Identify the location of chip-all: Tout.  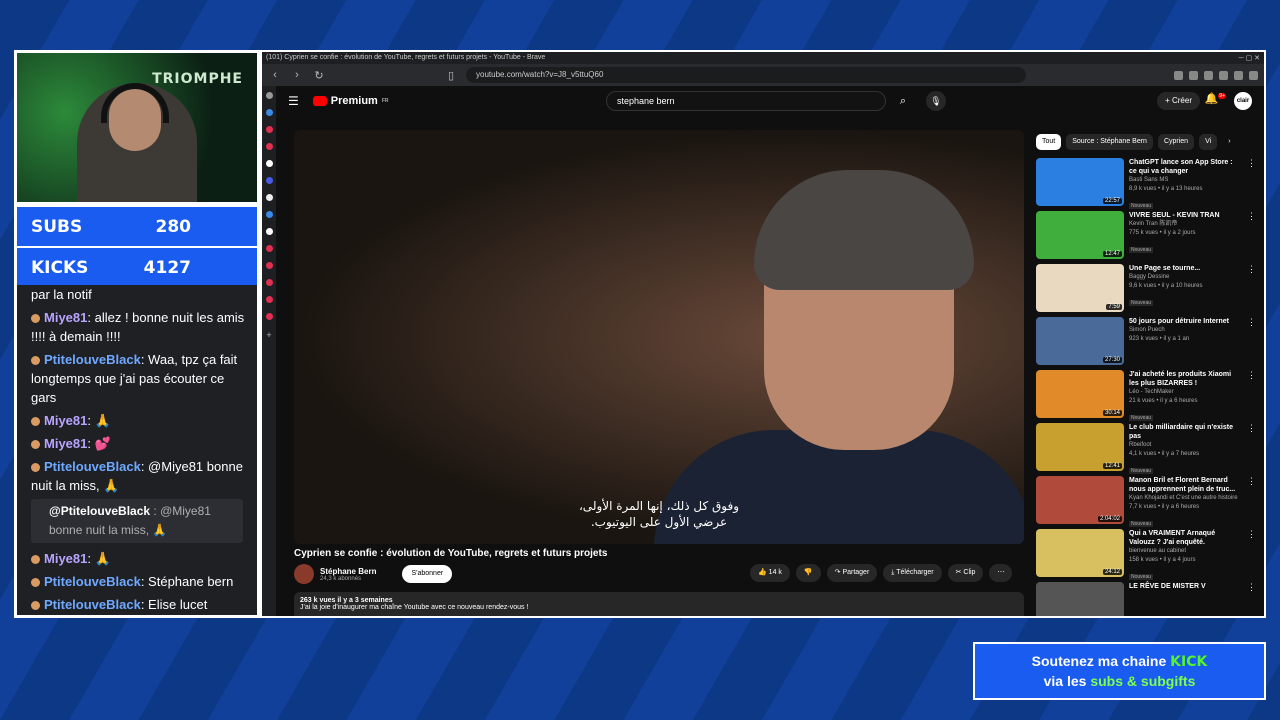
(1049, 142).